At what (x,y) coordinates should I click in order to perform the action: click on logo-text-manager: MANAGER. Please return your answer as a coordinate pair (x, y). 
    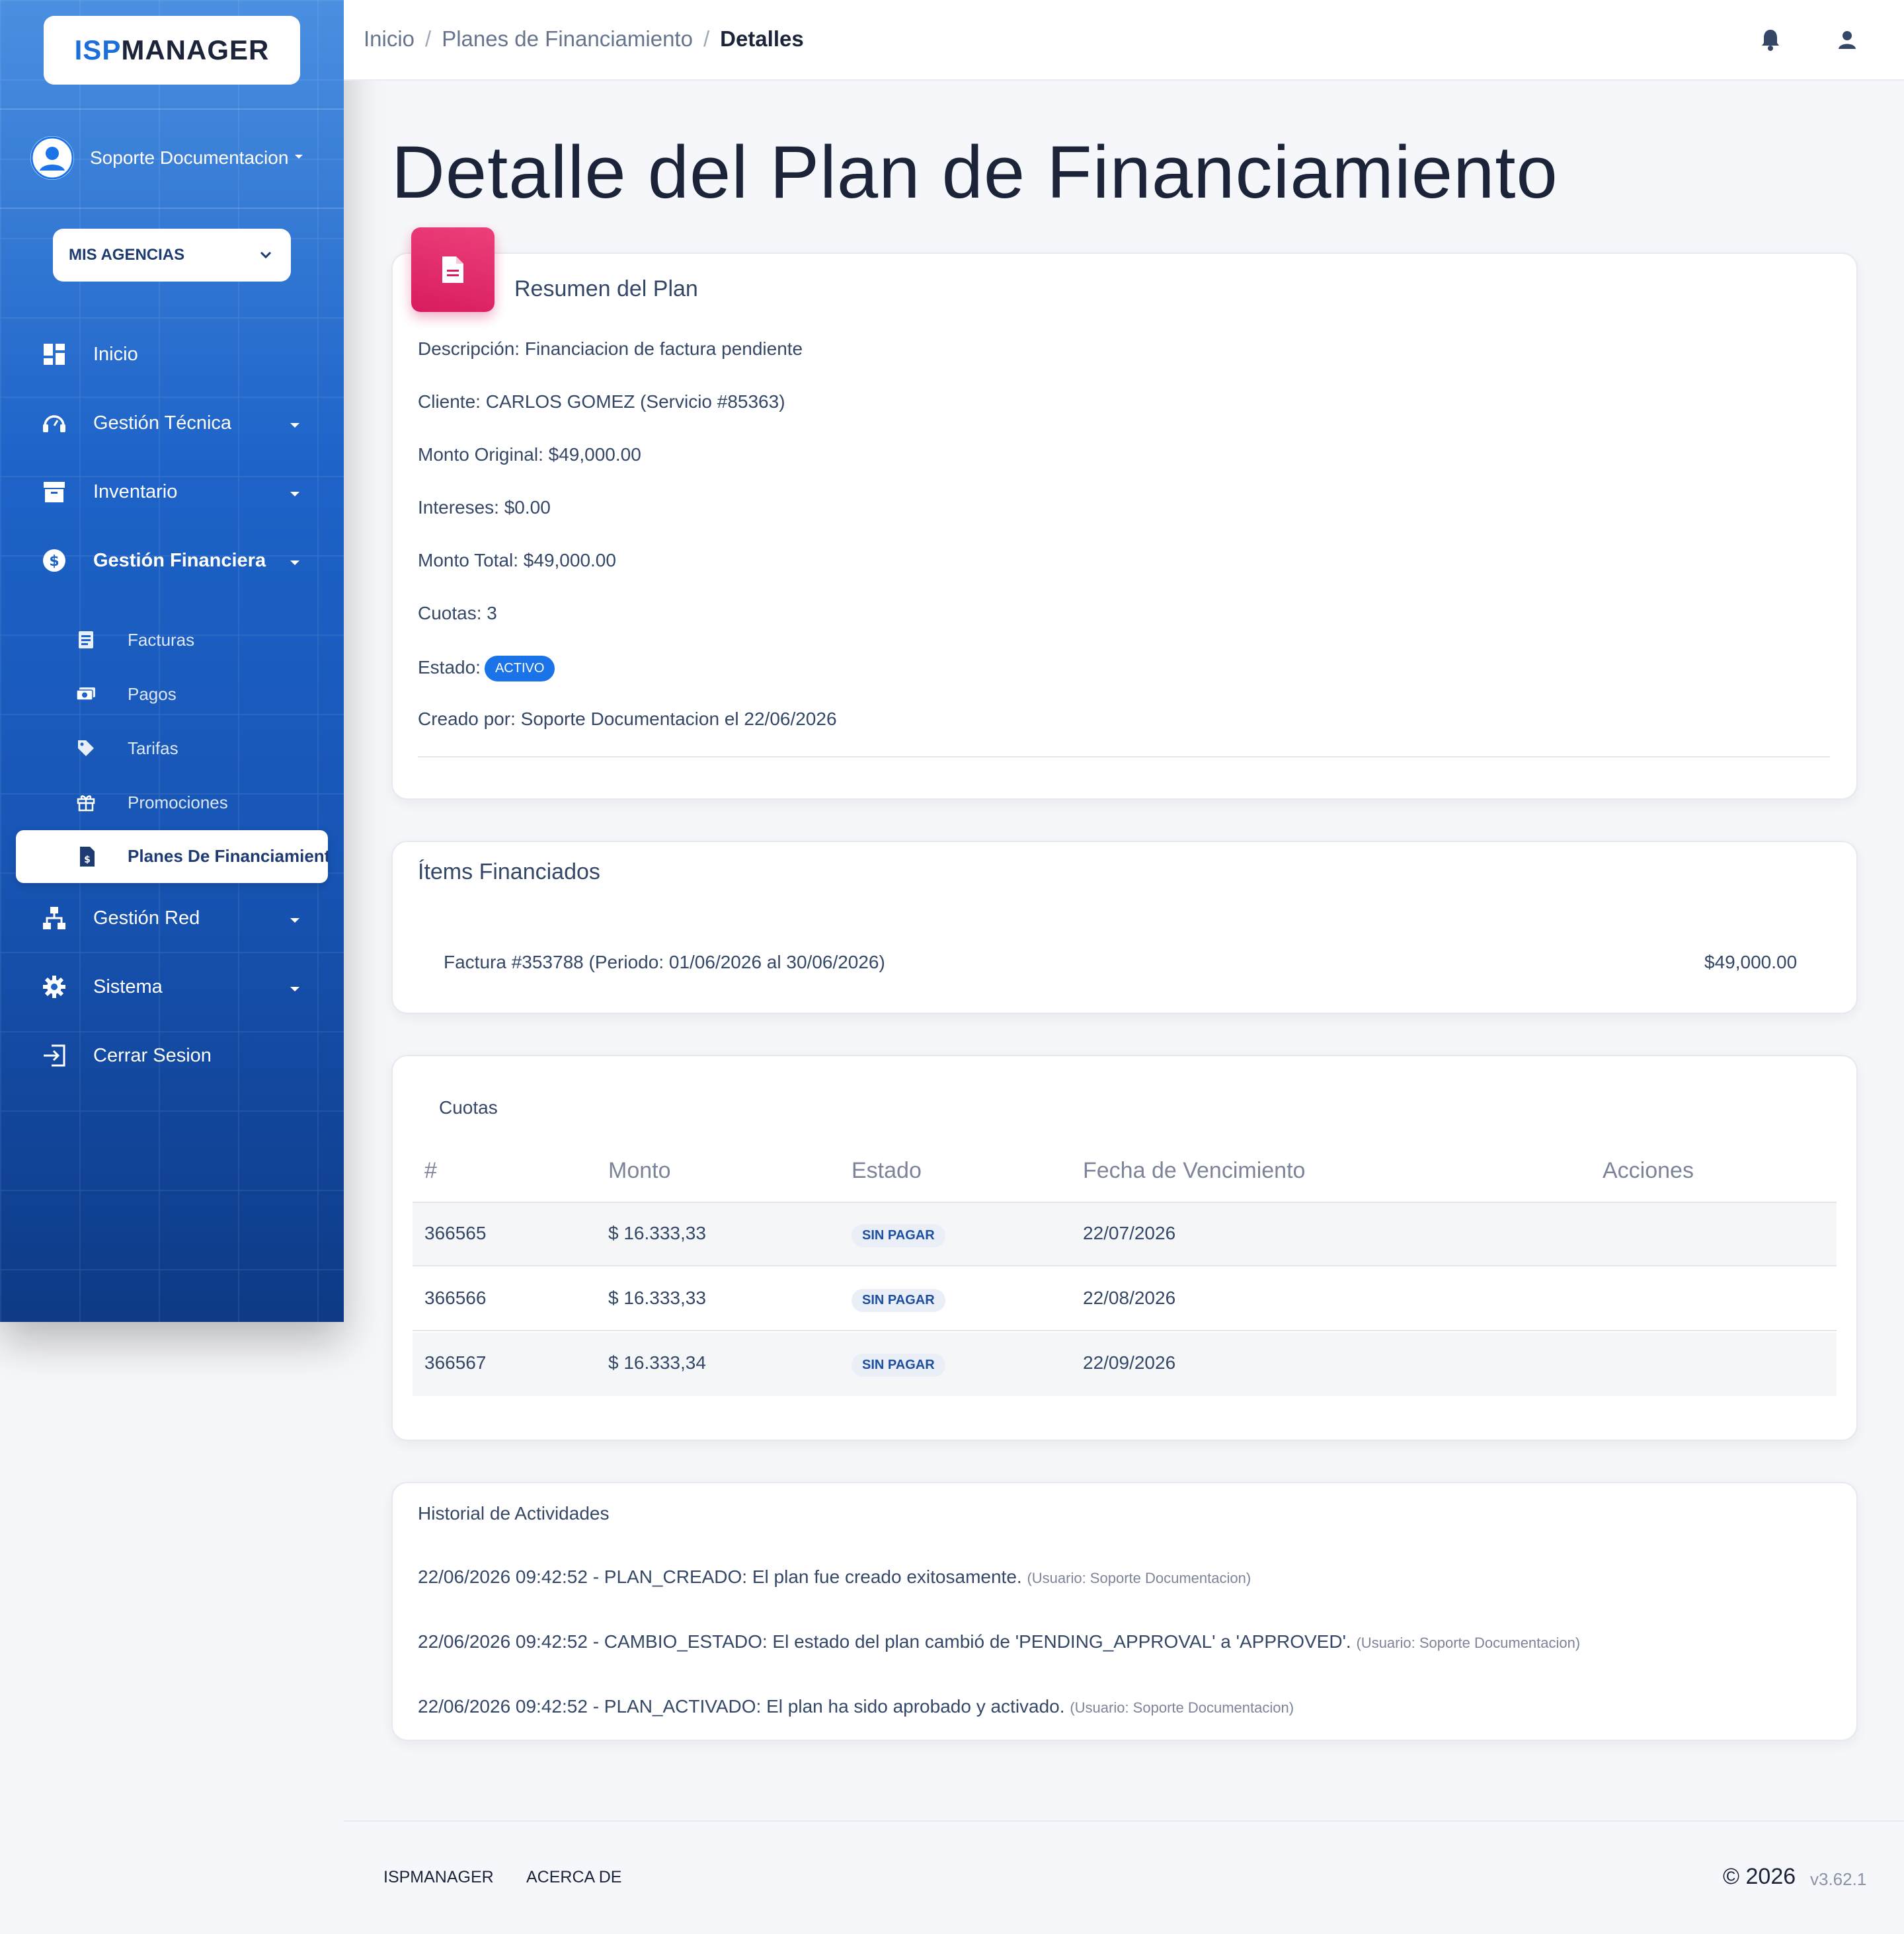
    Looking at the image, I should click on (195, 50).